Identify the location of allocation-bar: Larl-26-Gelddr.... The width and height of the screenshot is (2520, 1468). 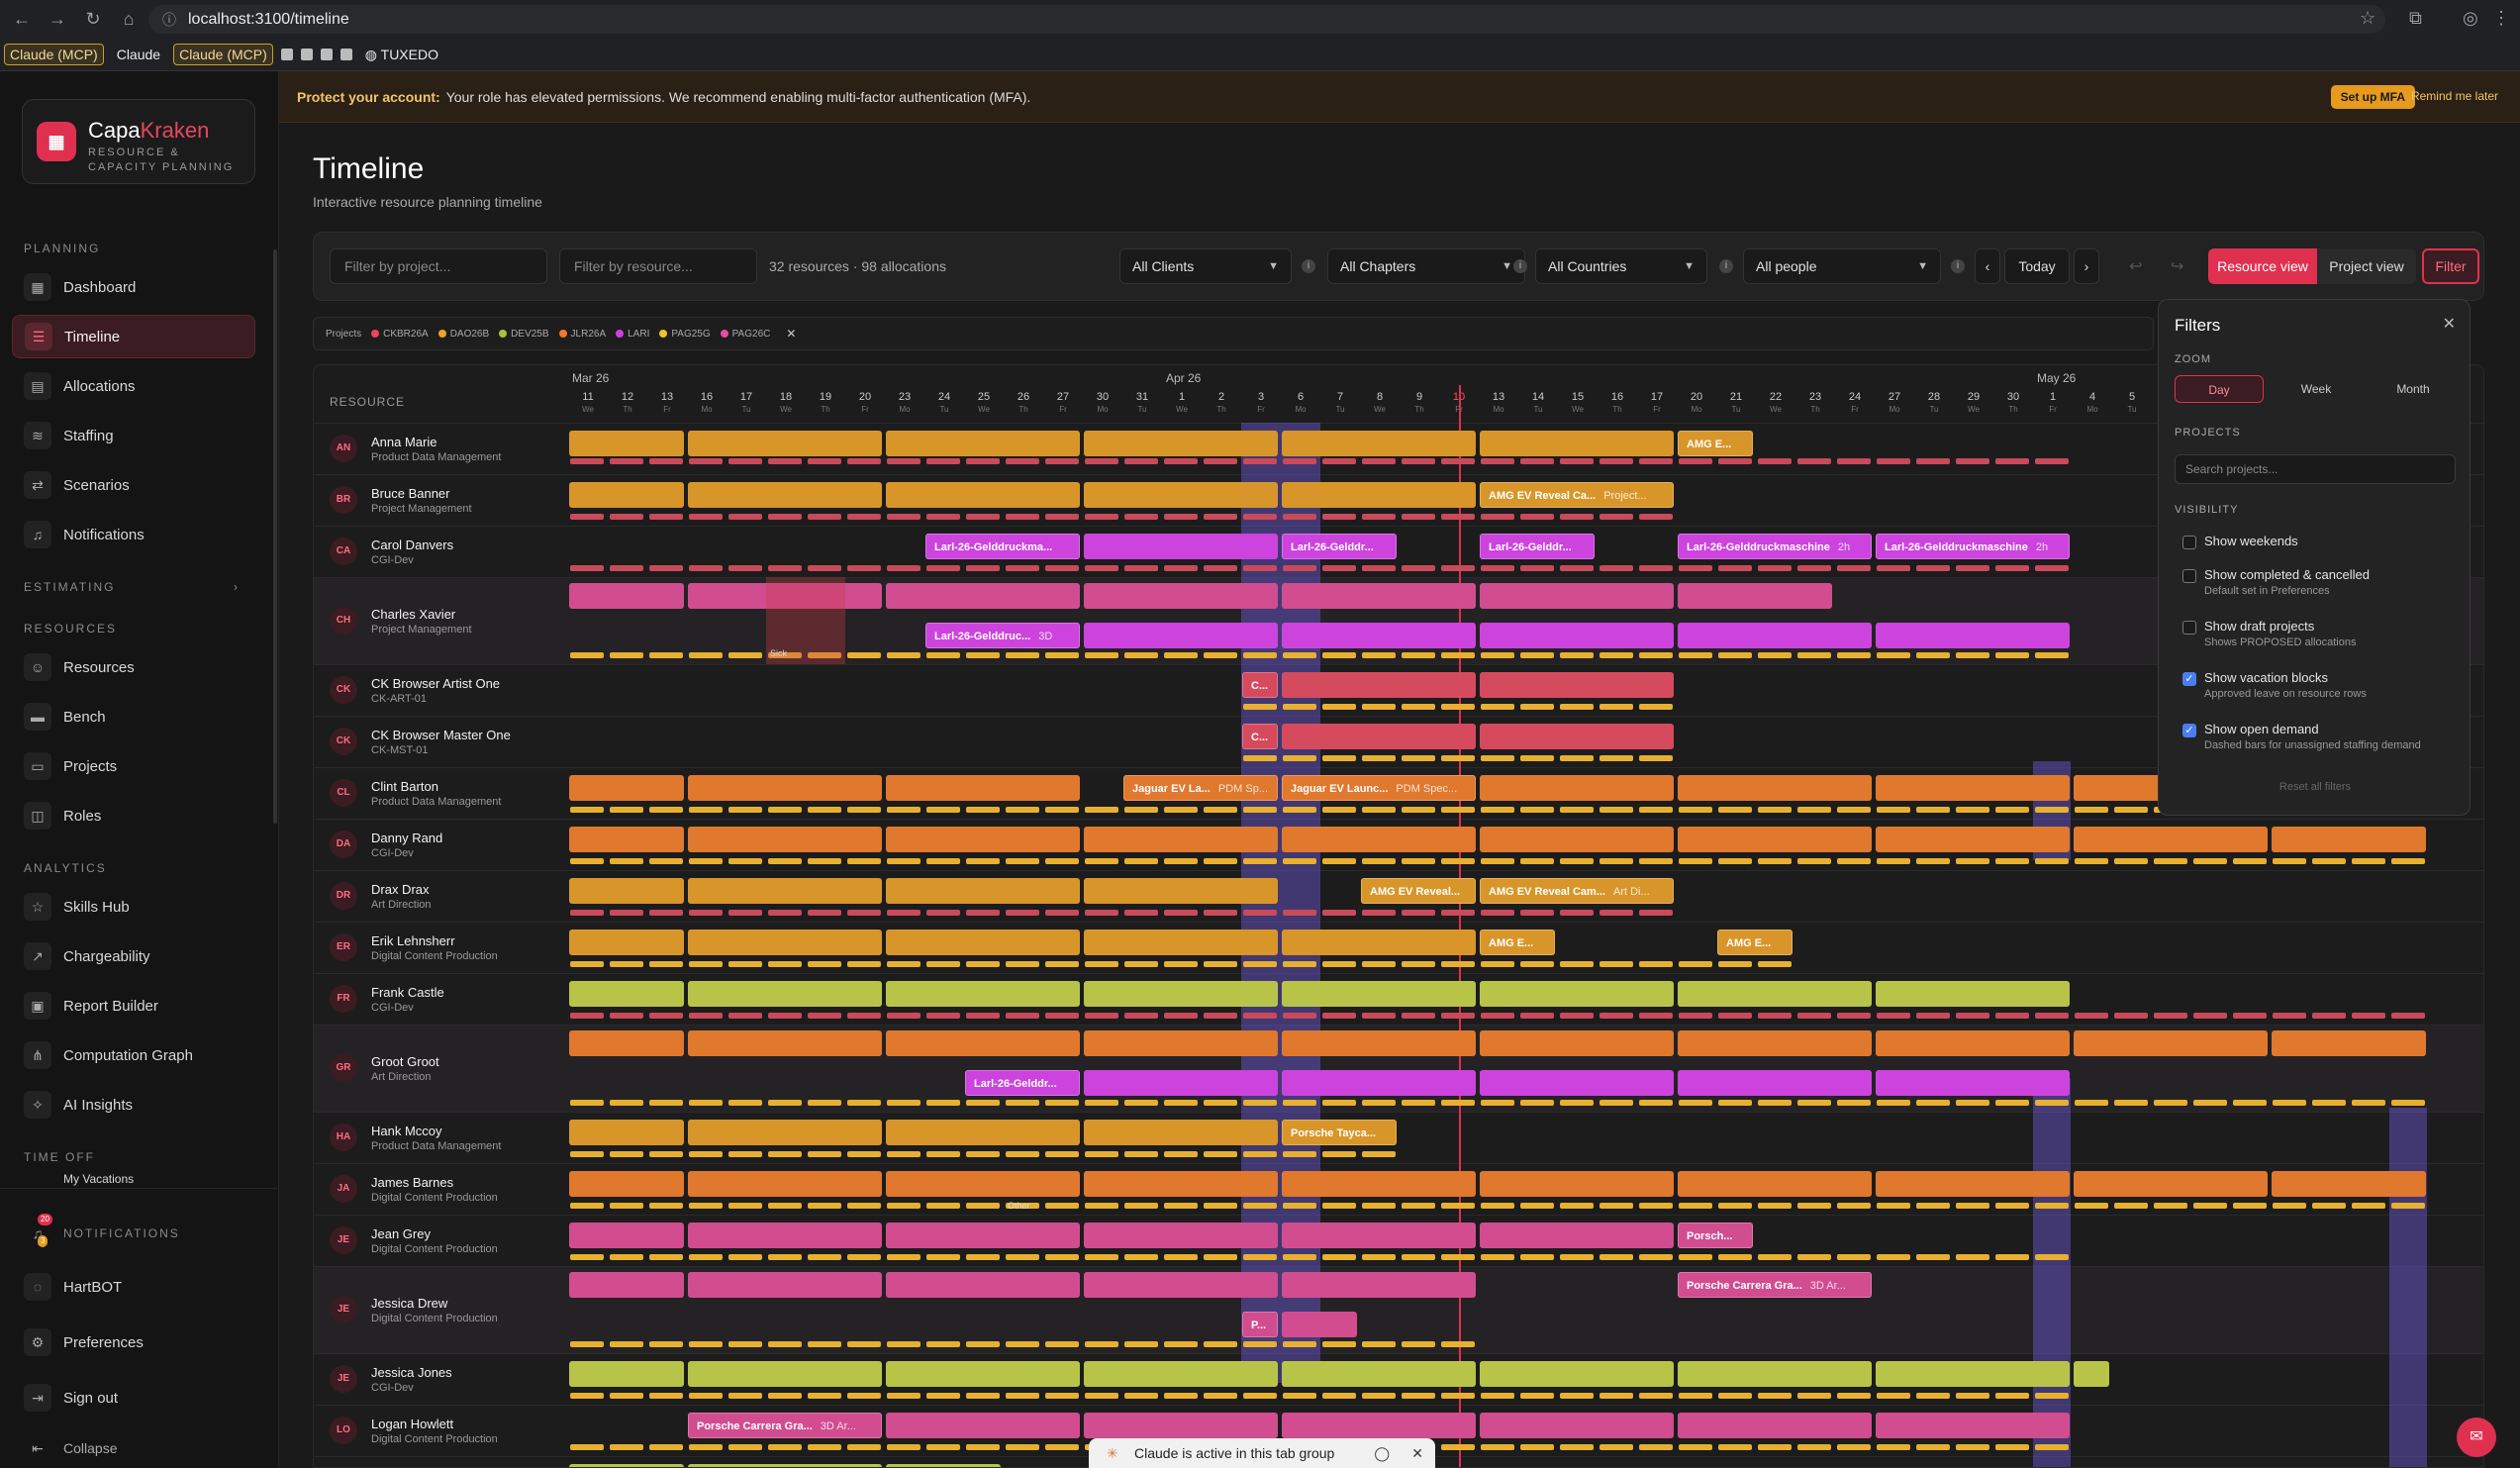
(1022, 1083).